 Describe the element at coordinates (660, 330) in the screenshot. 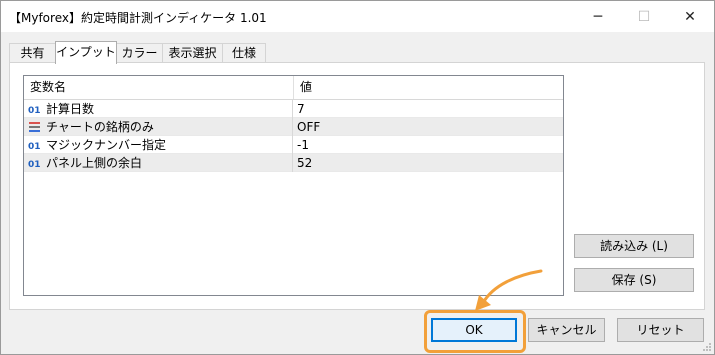

I see `reset-button: リセット` at that location.